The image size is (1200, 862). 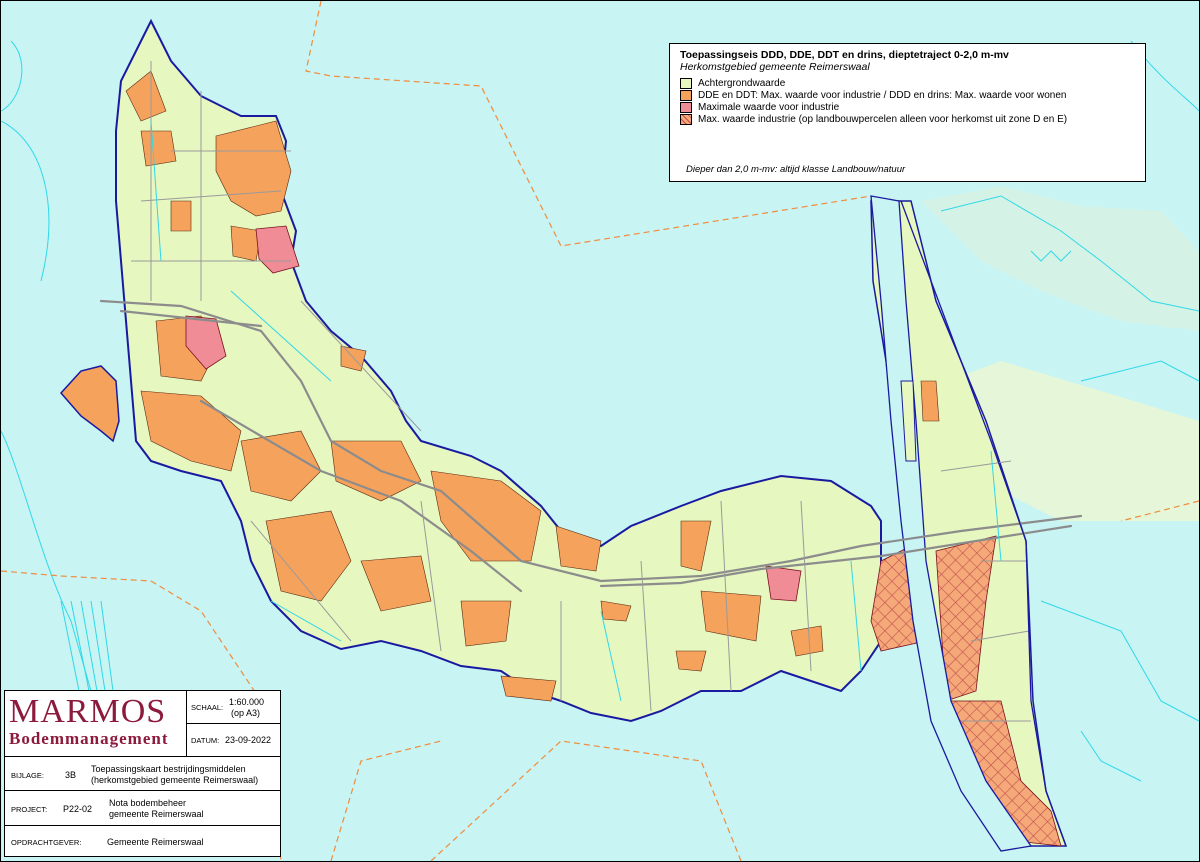 I want to click on marmos-logo-subtext: Bodemmanagement, so click(x=89, y=738).